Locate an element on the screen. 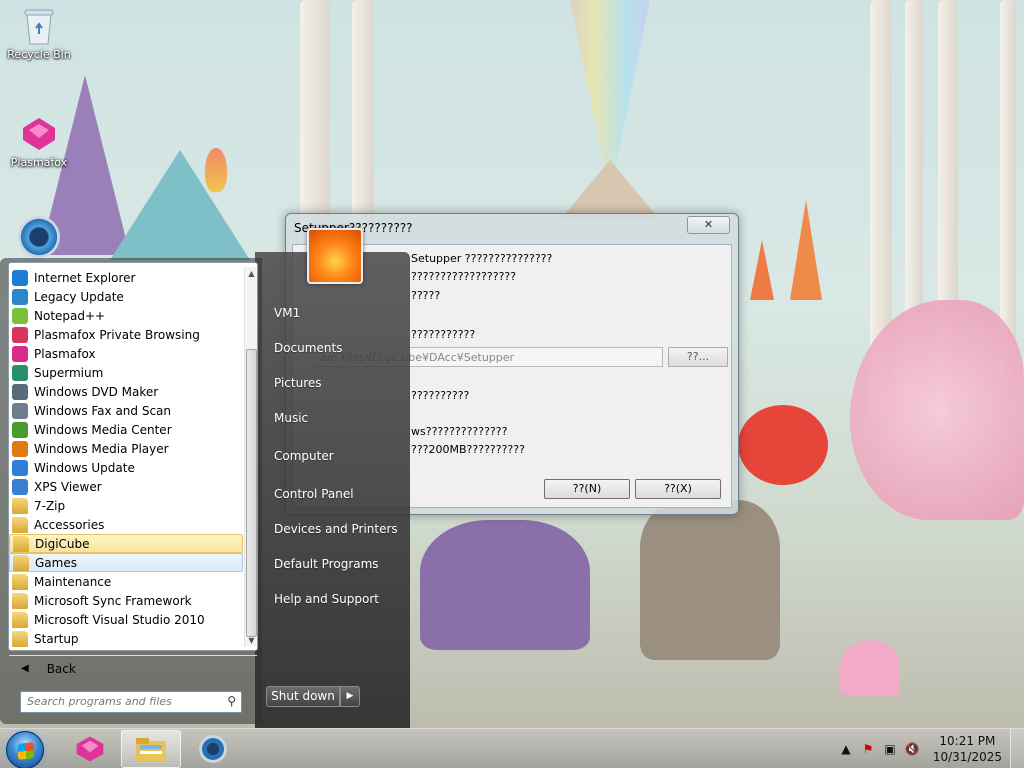 This screenshot has height=768, width=1024. program-label: Notepad++ is located at coordinates (70, 315).